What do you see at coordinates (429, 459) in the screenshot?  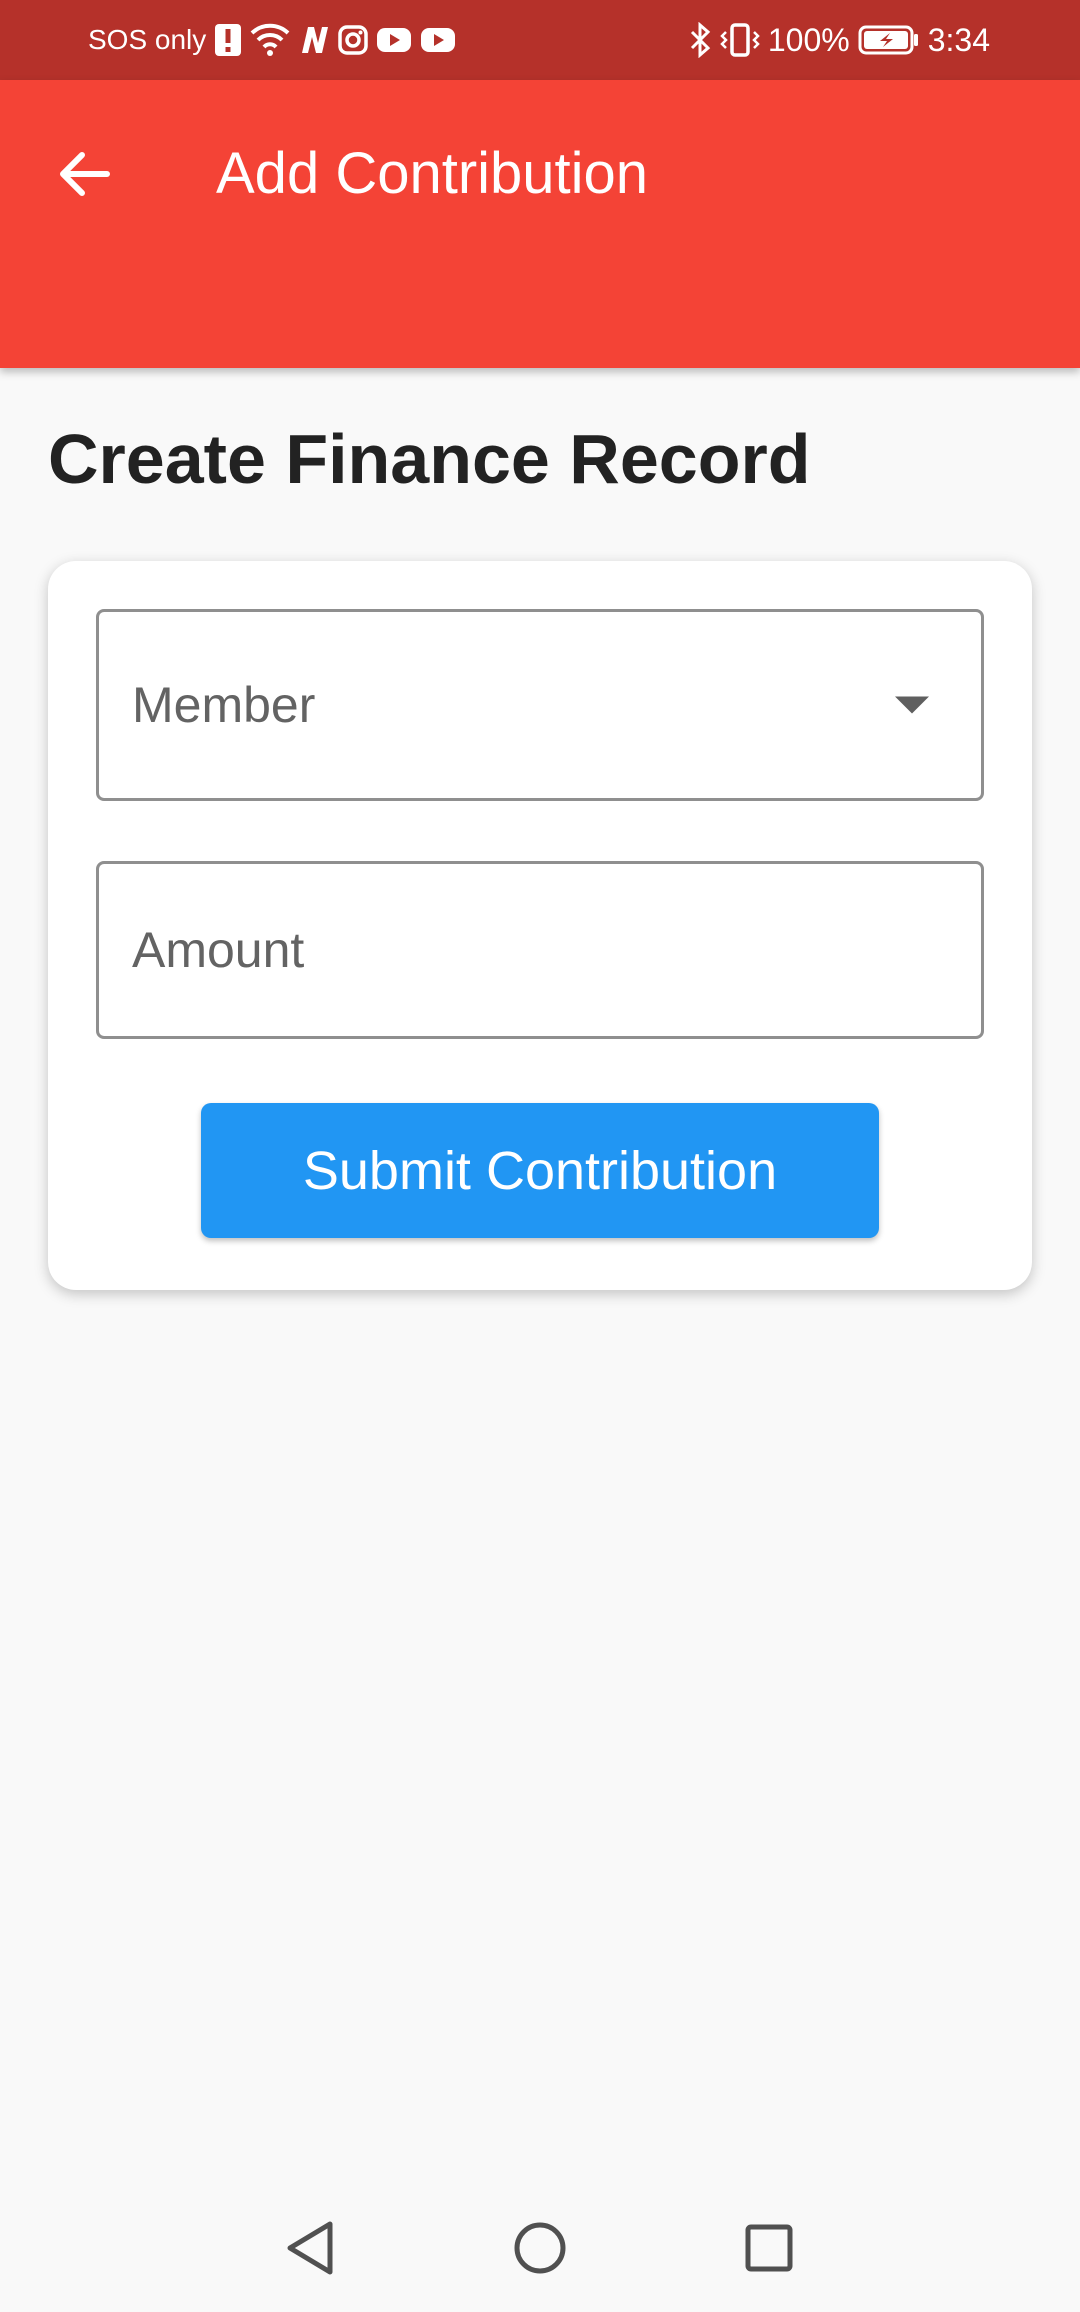 I see `page-title: Create Finance Record` at bounding box center [429, 459].